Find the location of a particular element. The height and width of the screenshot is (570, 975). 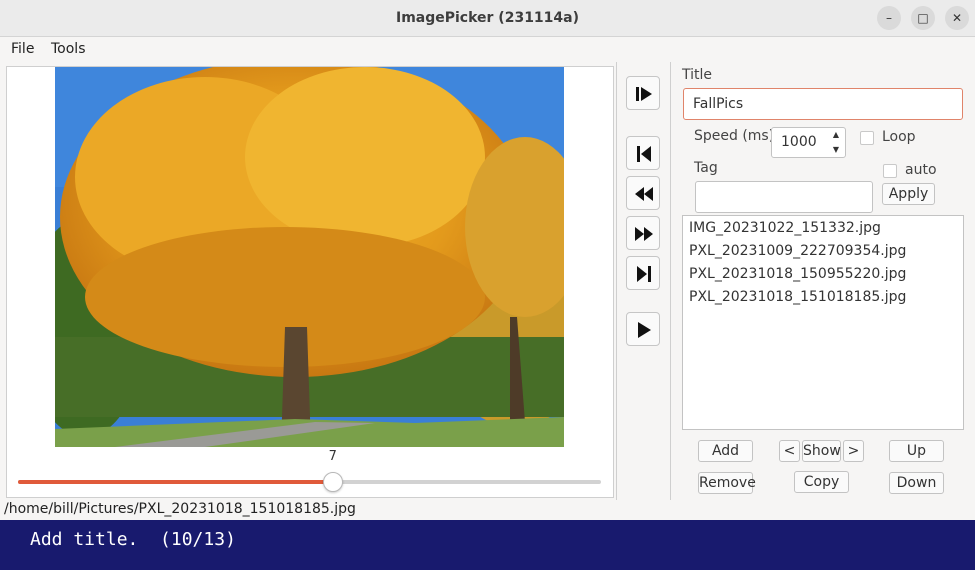

maximize-button: □ is located at coordinates (923, 18).